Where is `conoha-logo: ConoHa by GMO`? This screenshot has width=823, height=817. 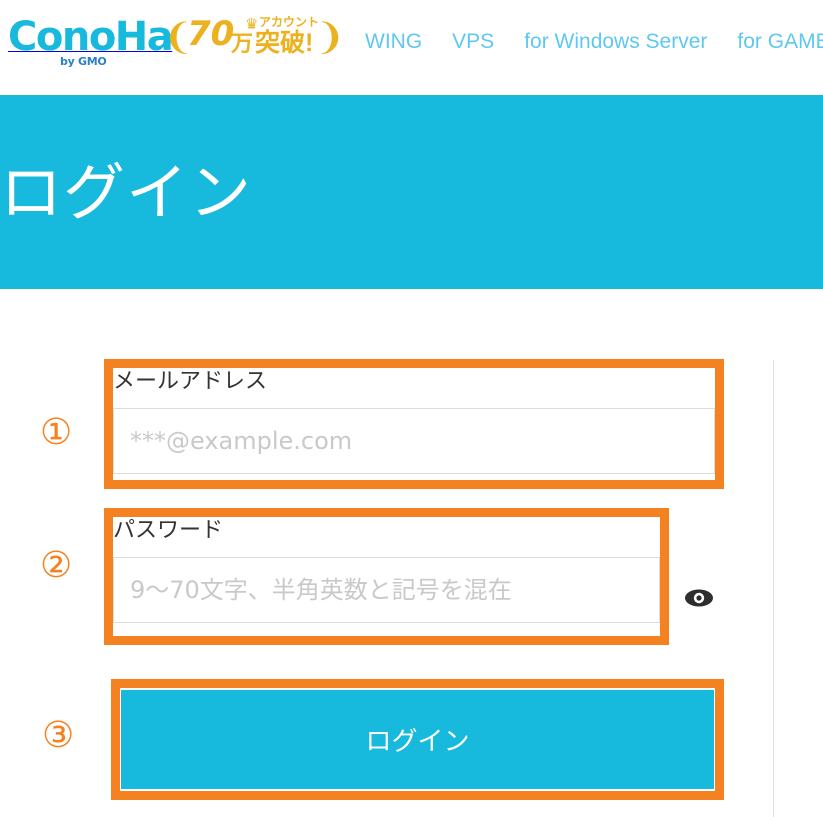 conoha-logo: ConoHa by GMO is located at coordinates (91, 46).